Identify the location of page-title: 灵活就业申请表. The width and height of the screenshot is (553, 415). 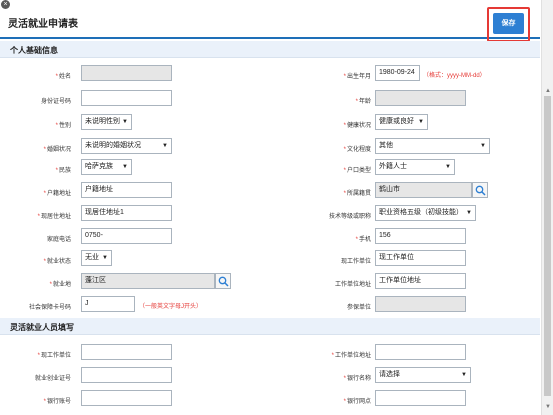
(43, 24).